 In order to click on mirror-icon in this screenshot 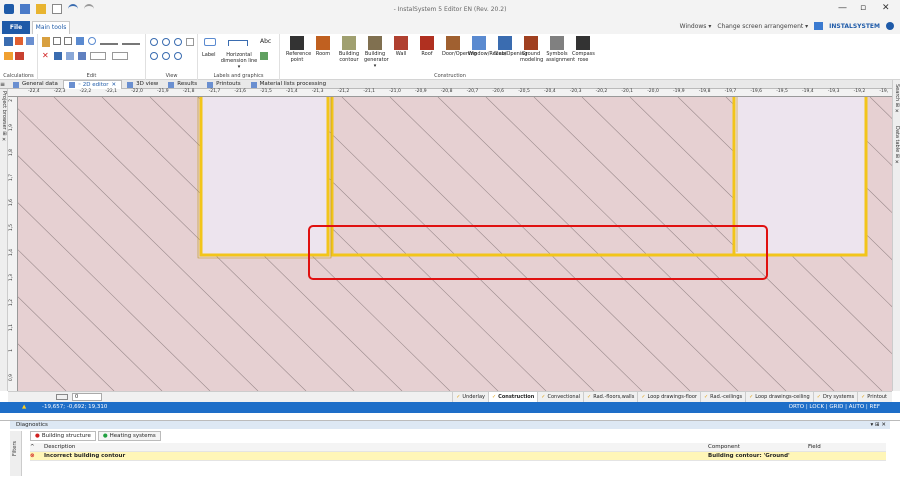, I will do `click(131, 41)`.